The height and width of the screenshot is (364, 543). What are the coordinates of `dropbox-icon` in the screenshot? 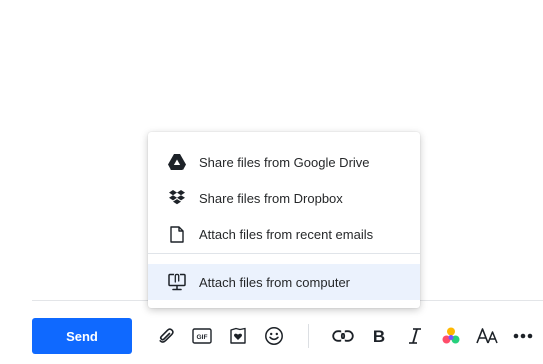 It's located at (177, 198).